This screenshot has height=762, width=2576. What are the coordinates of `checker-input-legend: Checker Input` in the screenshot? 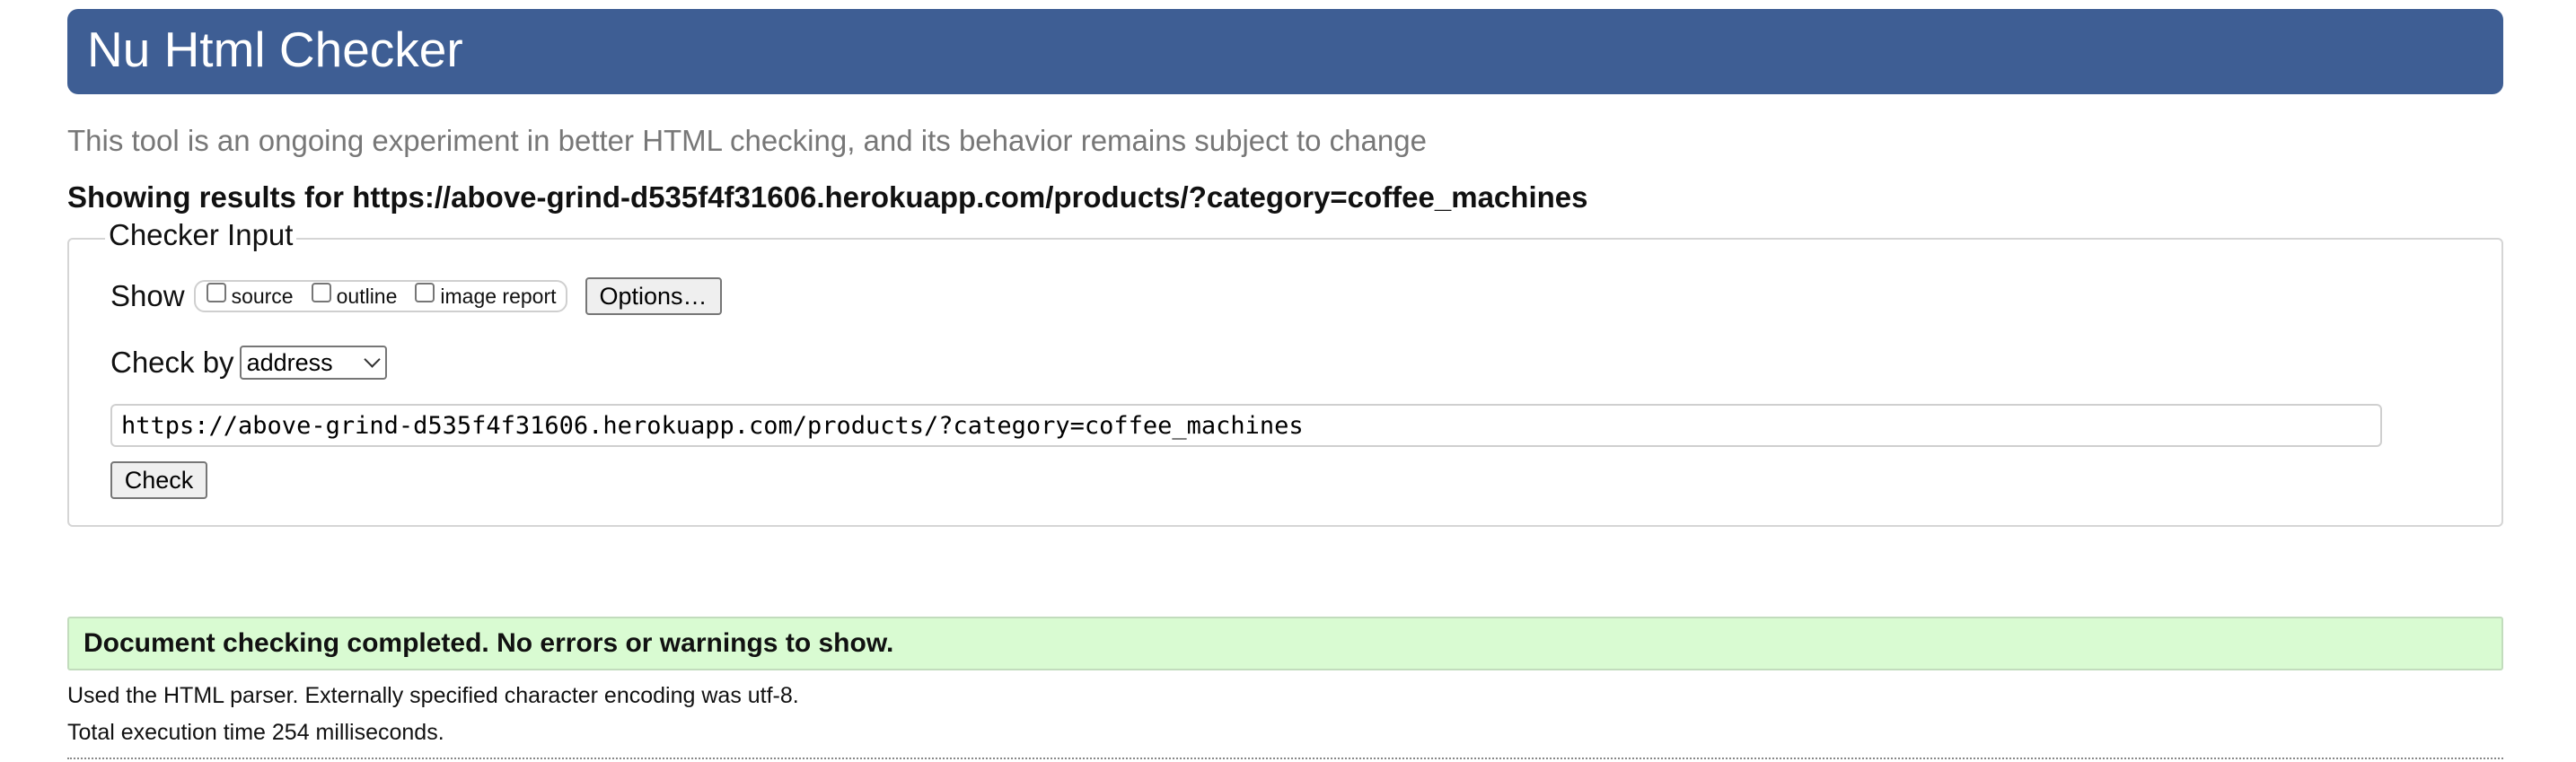 It's located at (201, 235).